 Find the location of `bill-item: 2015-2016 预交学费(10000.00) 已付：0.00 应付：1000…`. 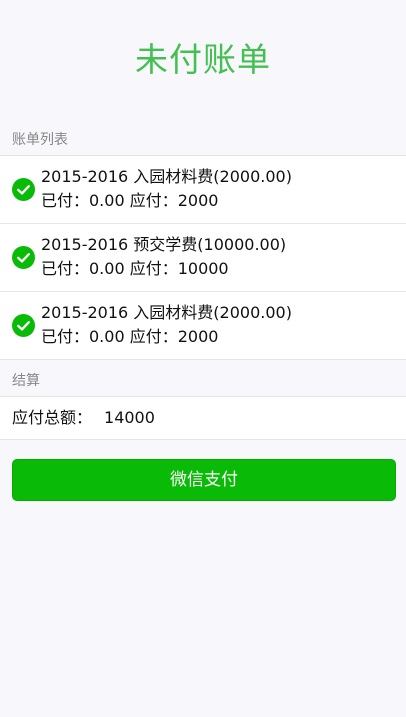

bill-item: 2015-2016 预交学费(10000.00) 已付：0.00 应付：1000… is located at coordinates (203, 258).